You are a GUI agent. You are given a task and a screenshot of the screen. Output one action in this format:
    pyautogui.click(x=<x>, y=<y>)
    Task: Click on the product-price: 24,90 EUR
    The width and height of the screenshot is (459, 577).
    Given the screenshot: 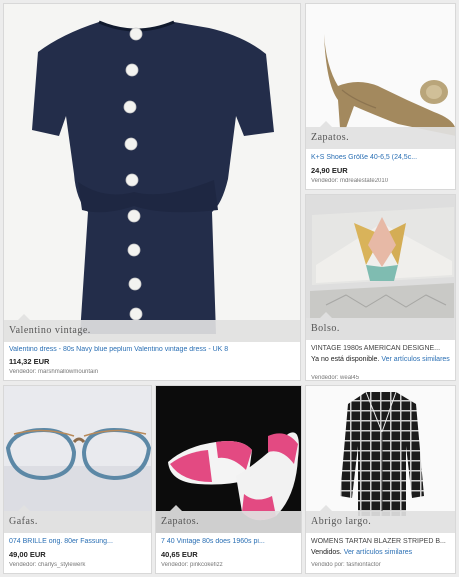 What is the action you would take?
    pyautogui.click(x=329, y=170)
    